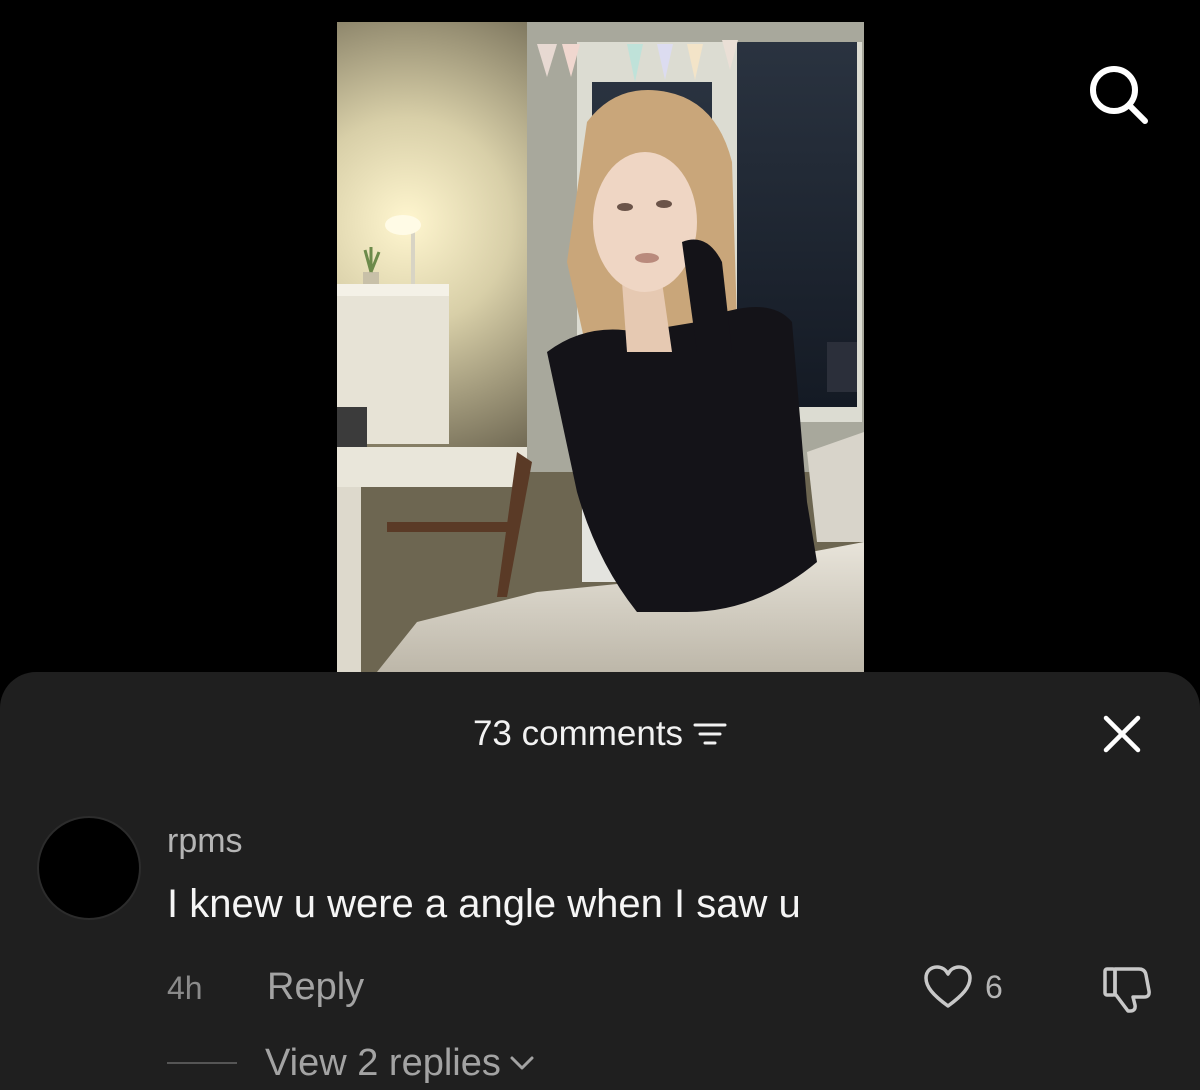 The image size is (1200, 1090). I want to click on reply-button: Reply, so click(315, 987).